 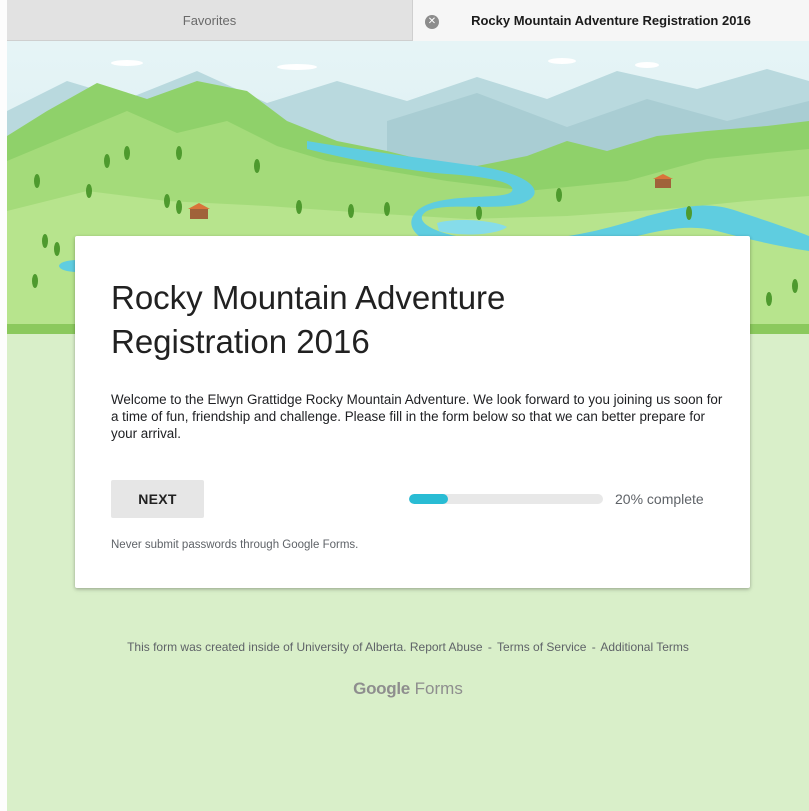 I want to click on additional-terms-link: Additional Terms, so click(x=644, y=647).